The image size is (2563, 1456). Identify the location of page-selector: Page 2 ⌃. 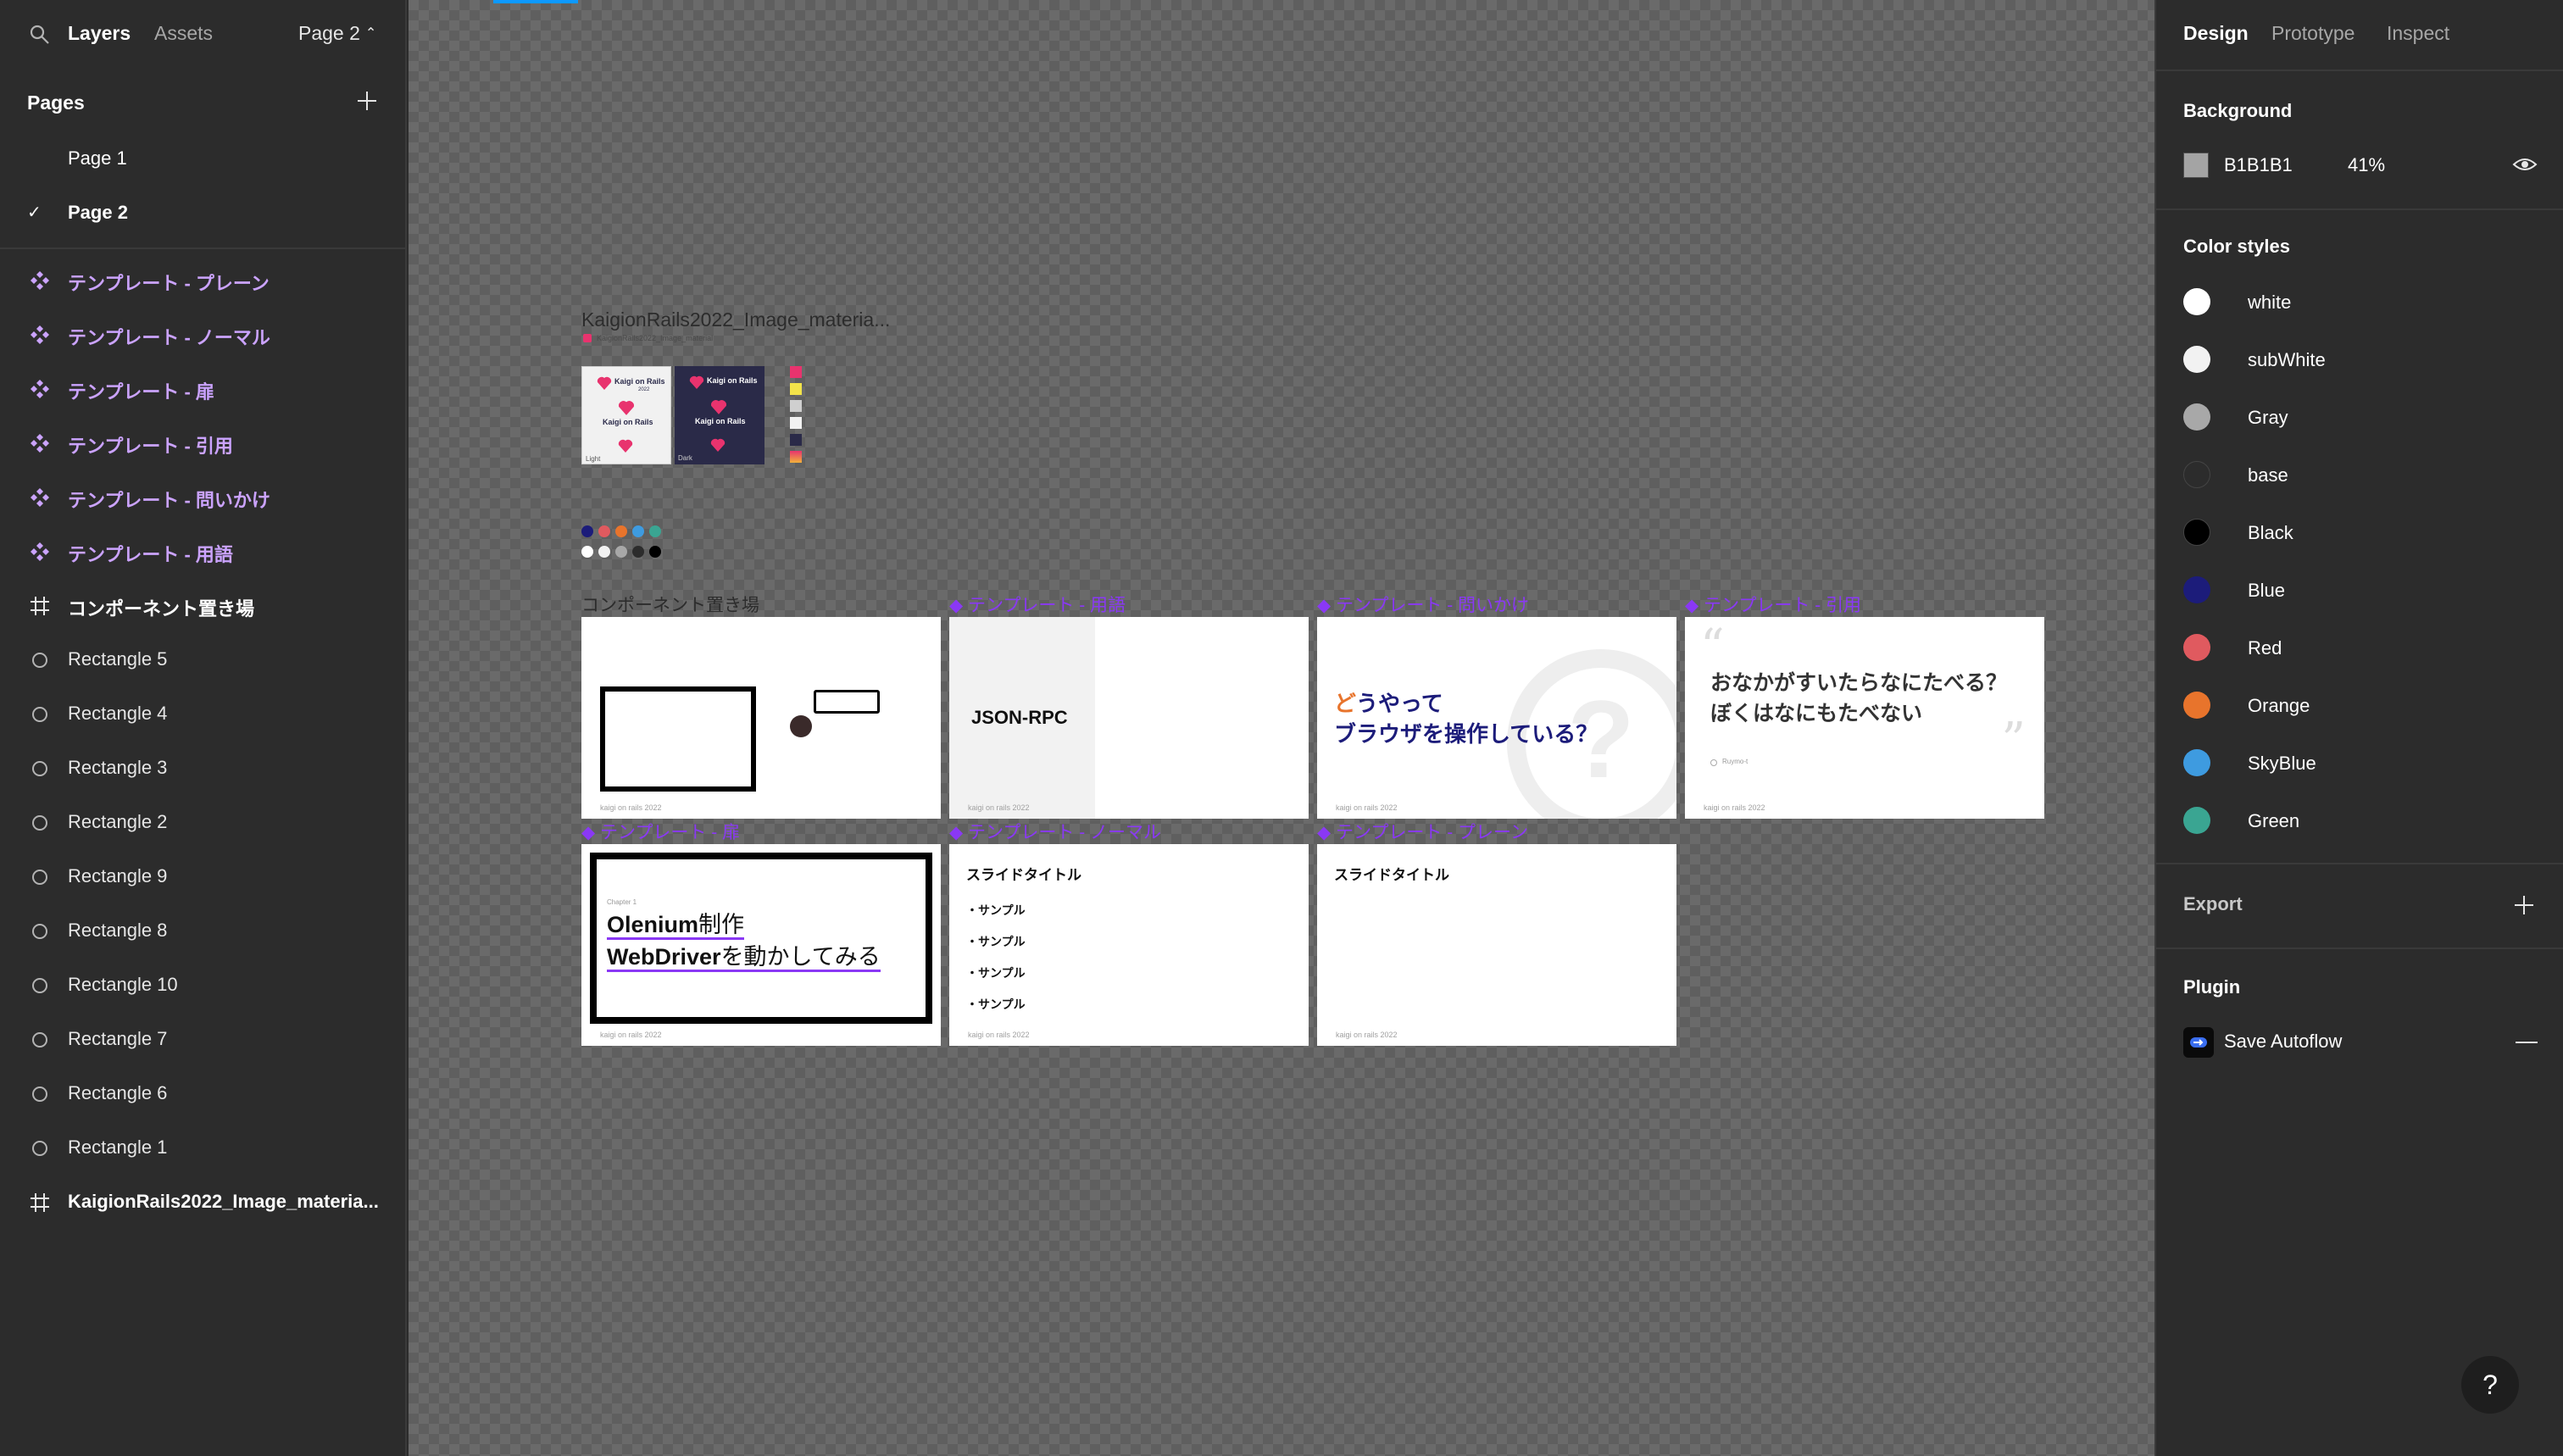
(337, 34).